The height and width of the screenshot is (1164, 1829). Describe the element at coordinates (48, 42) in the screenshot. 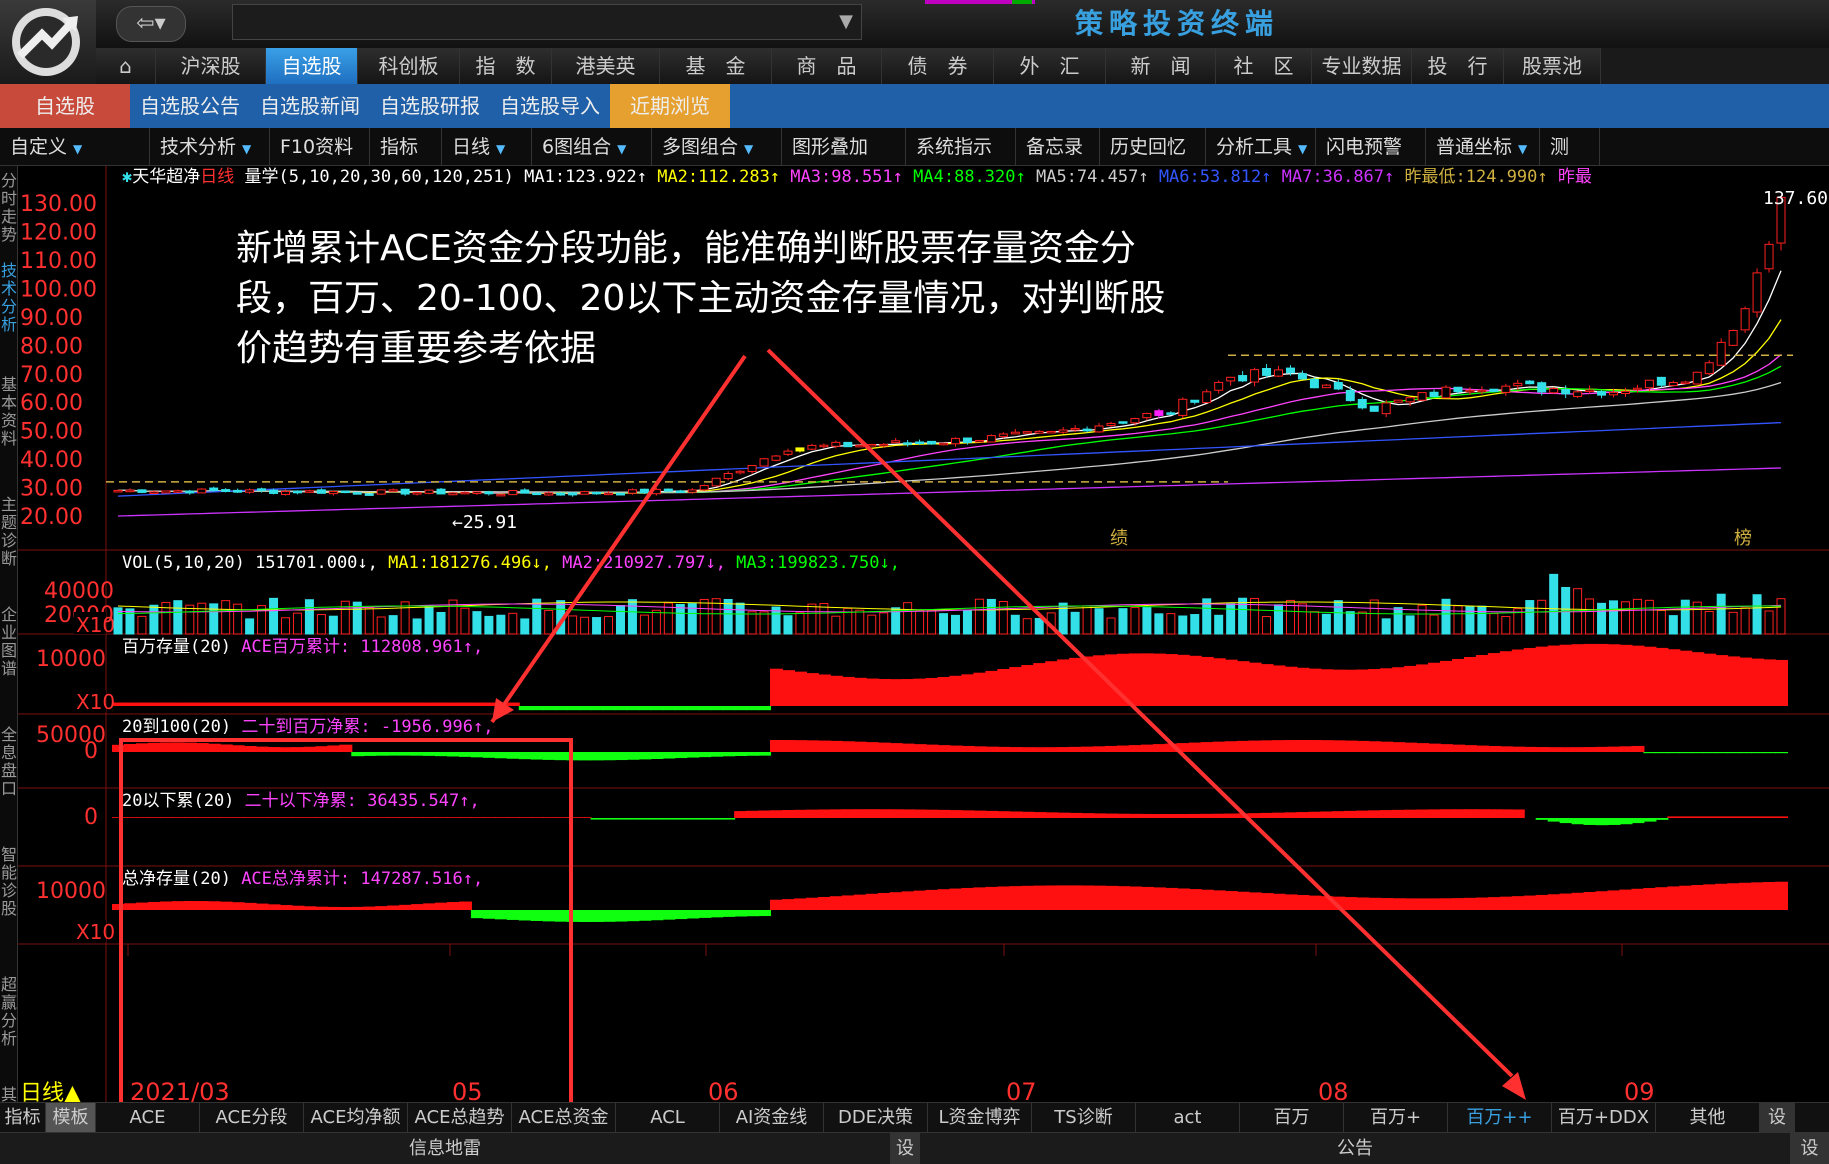

I see `app-logo` at that location.